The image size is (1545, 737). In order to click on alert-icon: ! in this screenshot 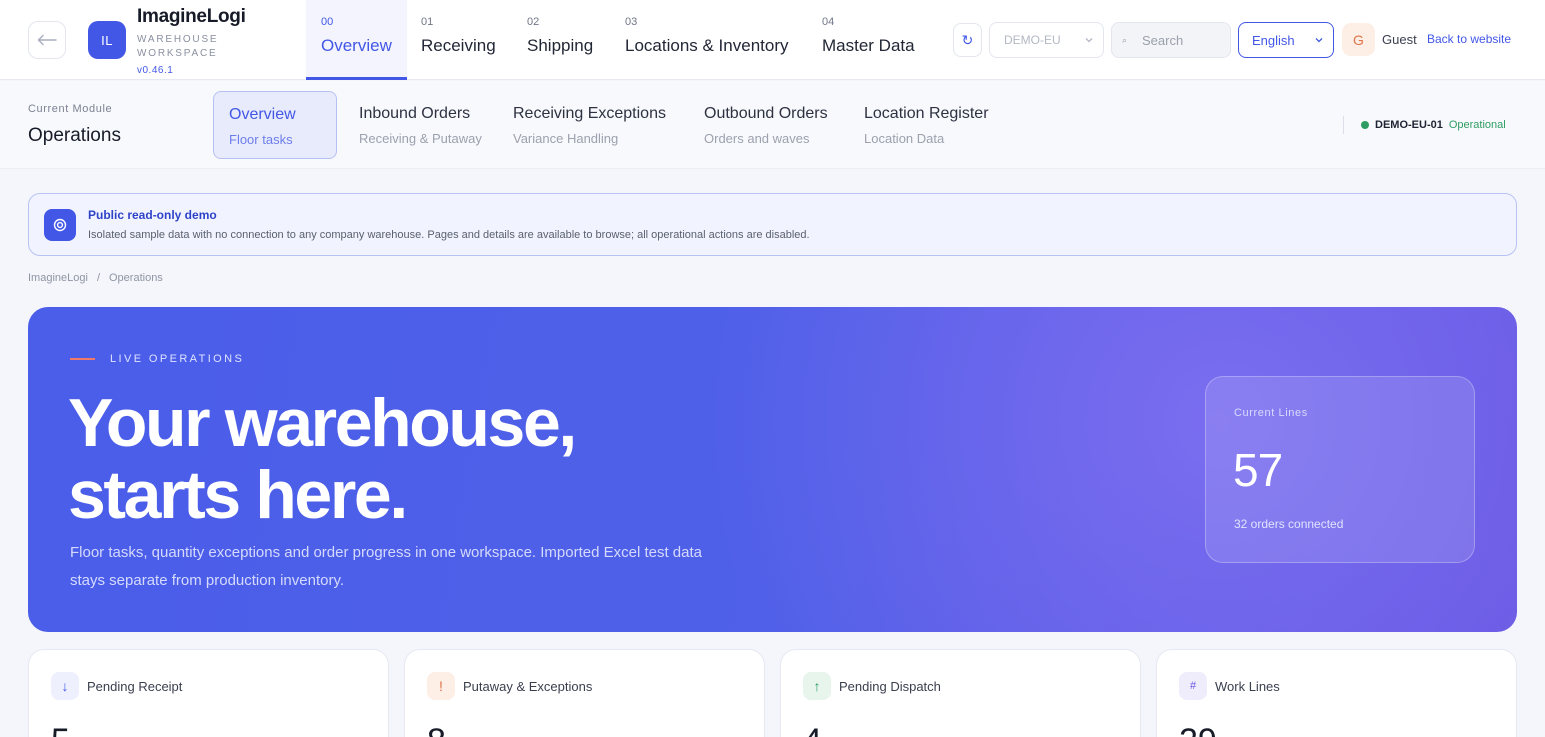, I will do `click(441, 686)`.